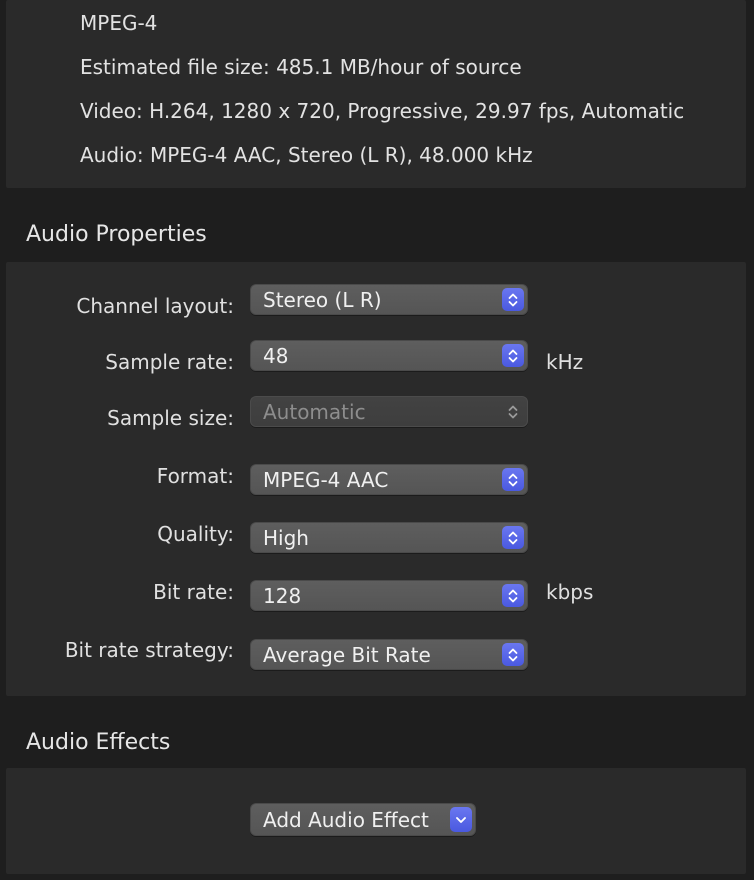  Describe the element at coordinates (461, 819) in the screenshot. I see `chevron-down-icon` at that location.